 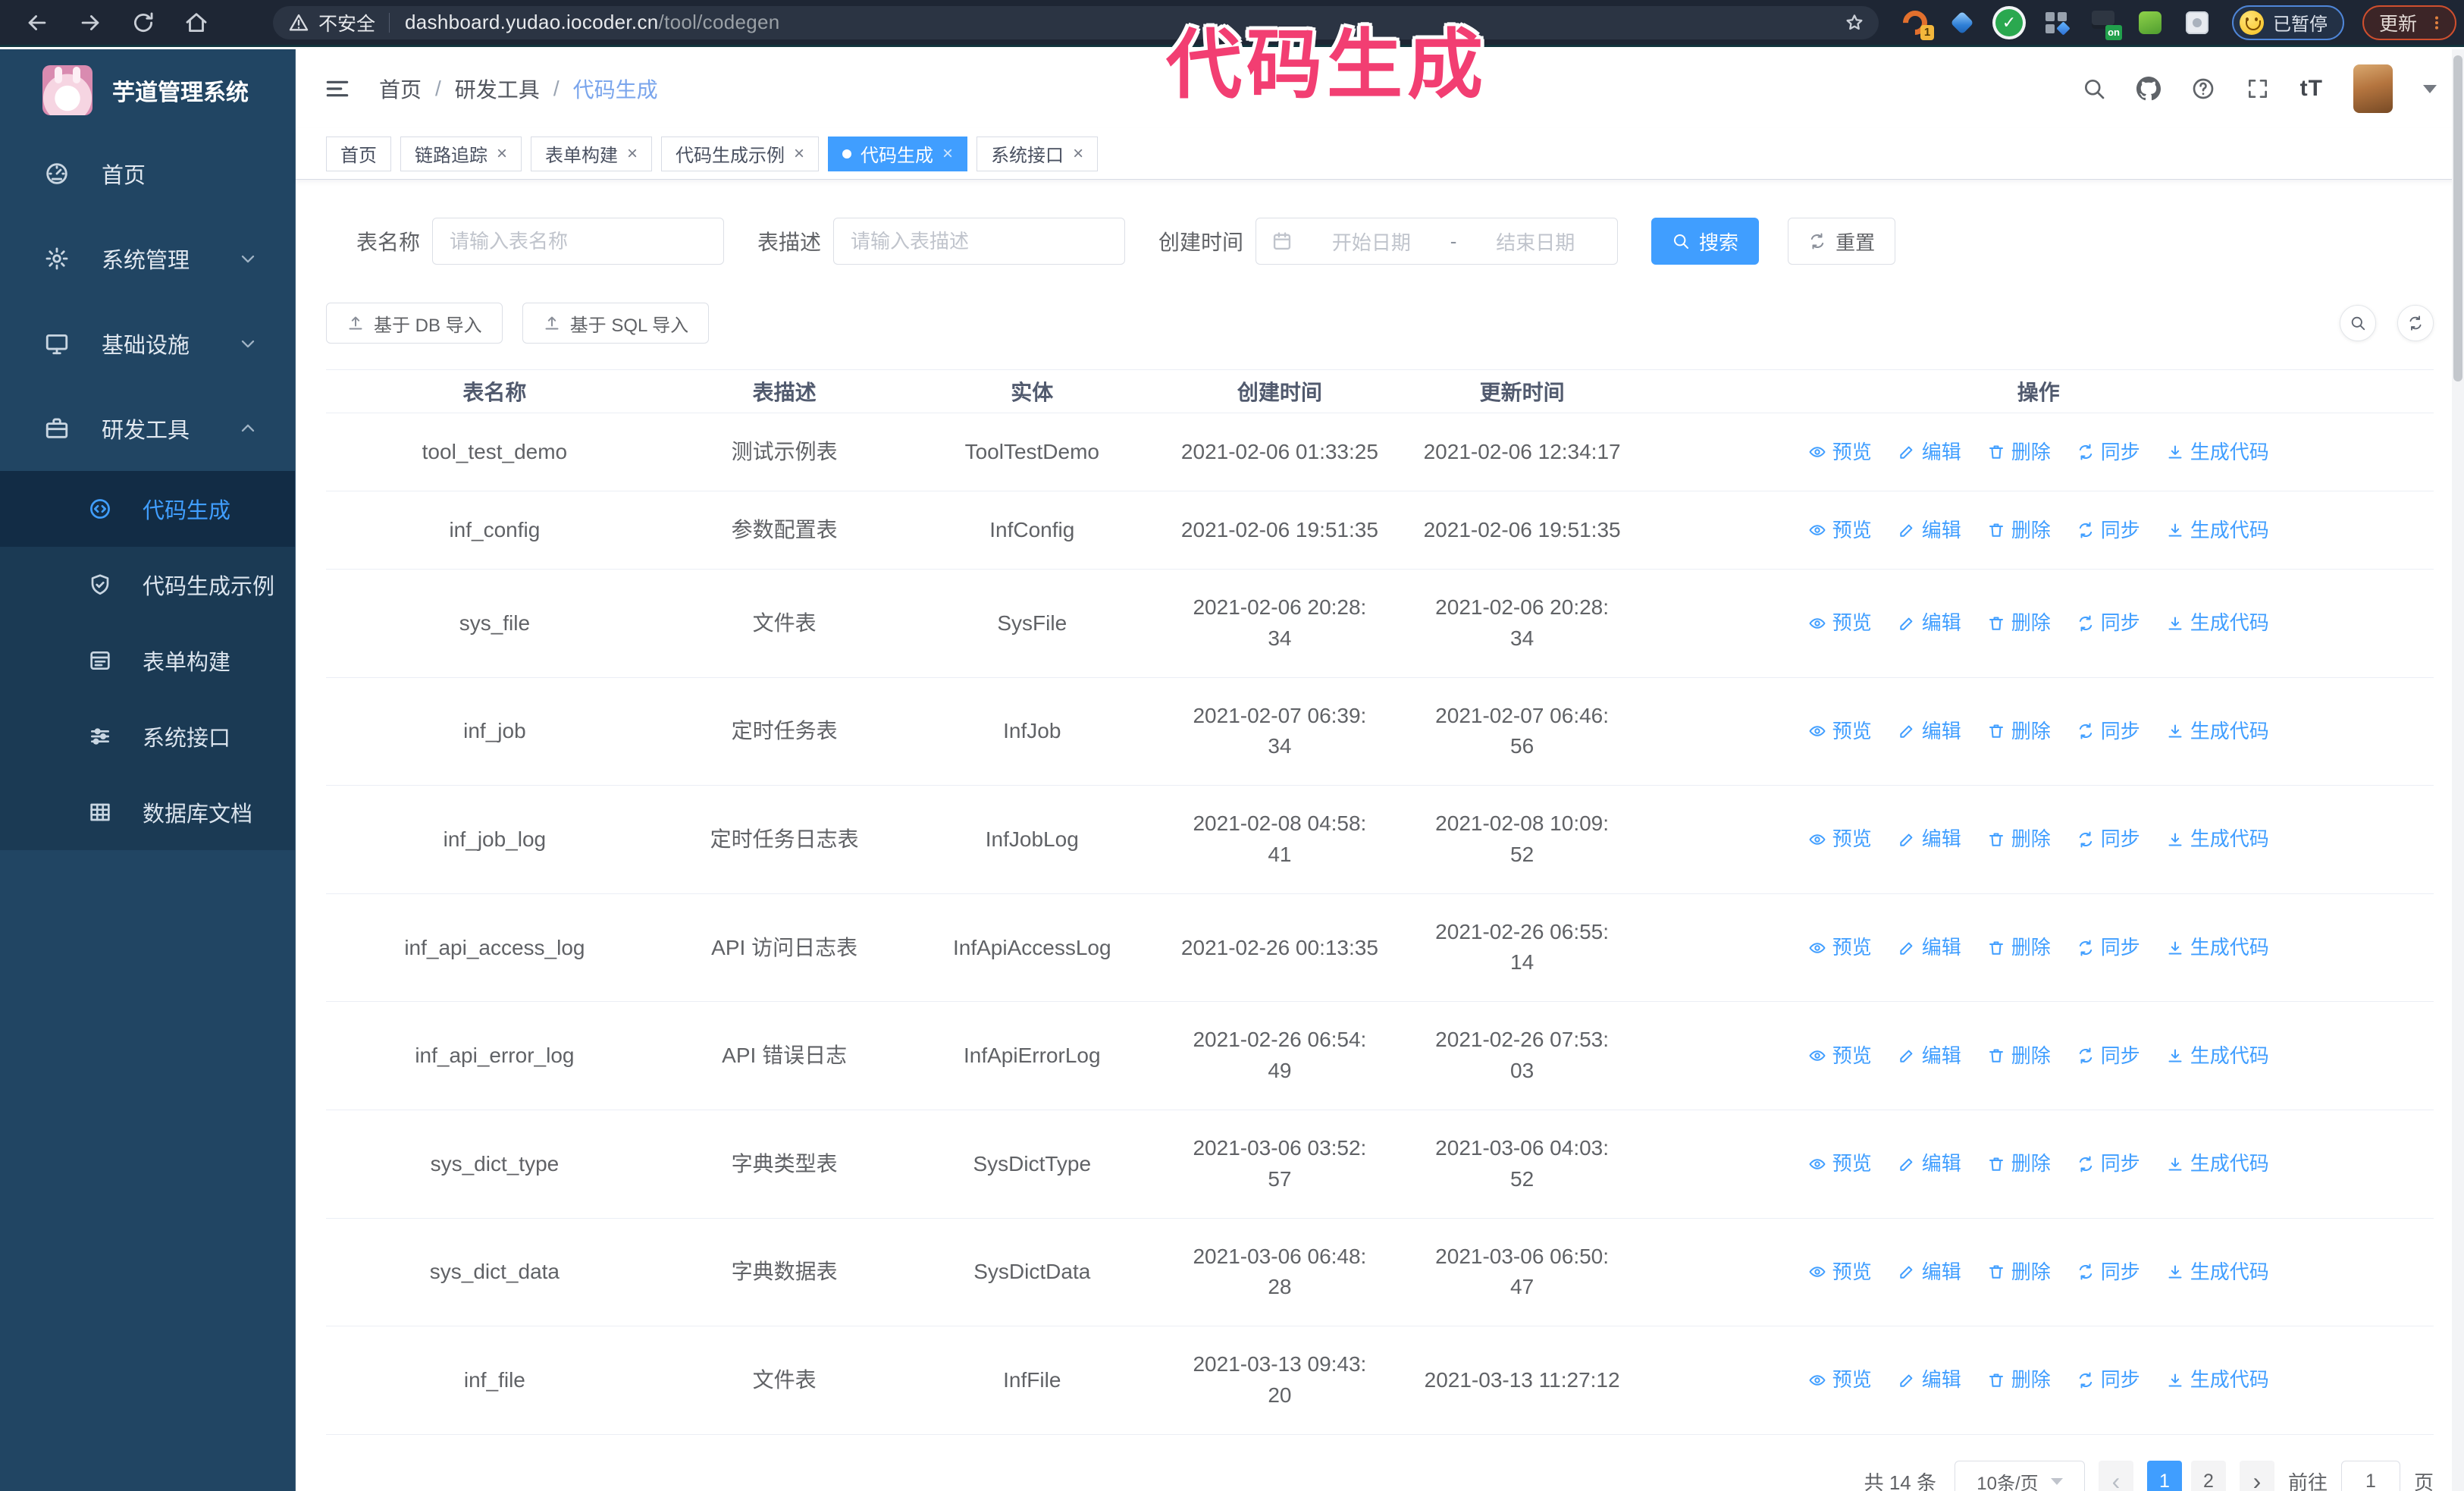 What do you see at coordinates (2257, 1475) in the screenshot?
I see `next-page-button: ›` at bounding box center [2257, 1475].